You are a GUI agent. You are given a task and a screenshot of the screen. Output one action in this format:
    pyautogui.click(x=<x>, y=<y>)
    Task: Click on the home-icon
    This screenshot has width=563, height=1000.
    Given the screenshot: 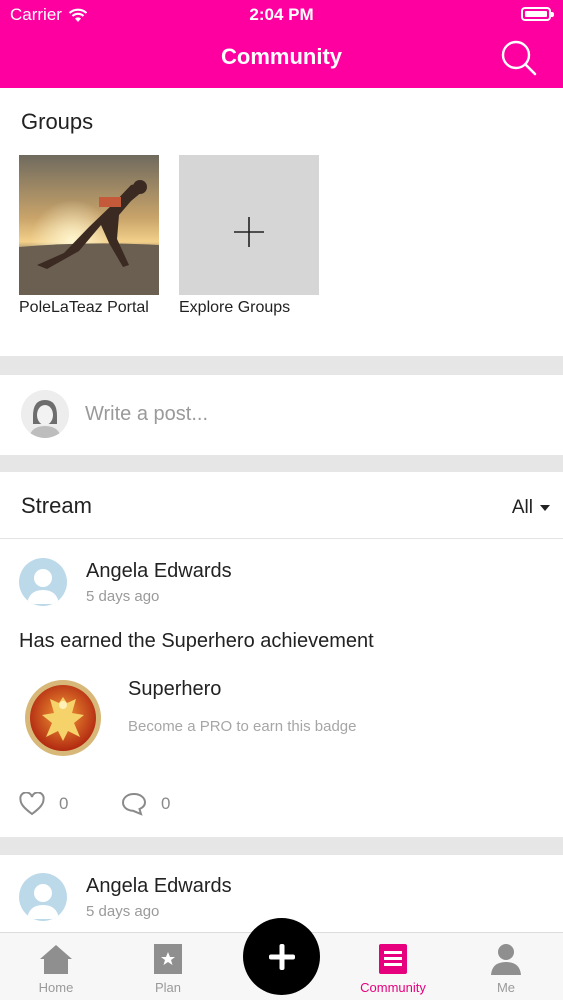 What is the action you would take?
    pyautogui.click(x=56, y=959)
    